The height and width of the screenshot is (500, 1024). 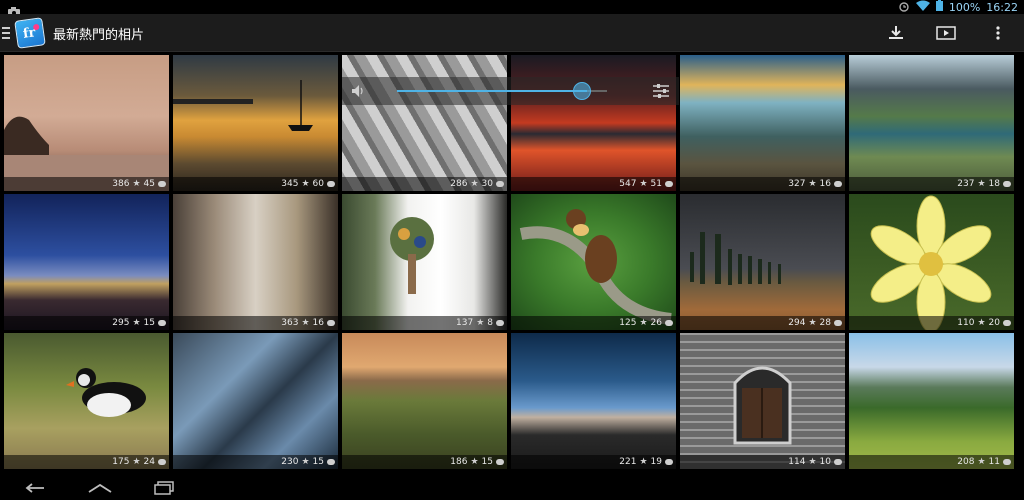 I want to click on photo-tile: 327 ★ 16, so click(x=762, y=123).